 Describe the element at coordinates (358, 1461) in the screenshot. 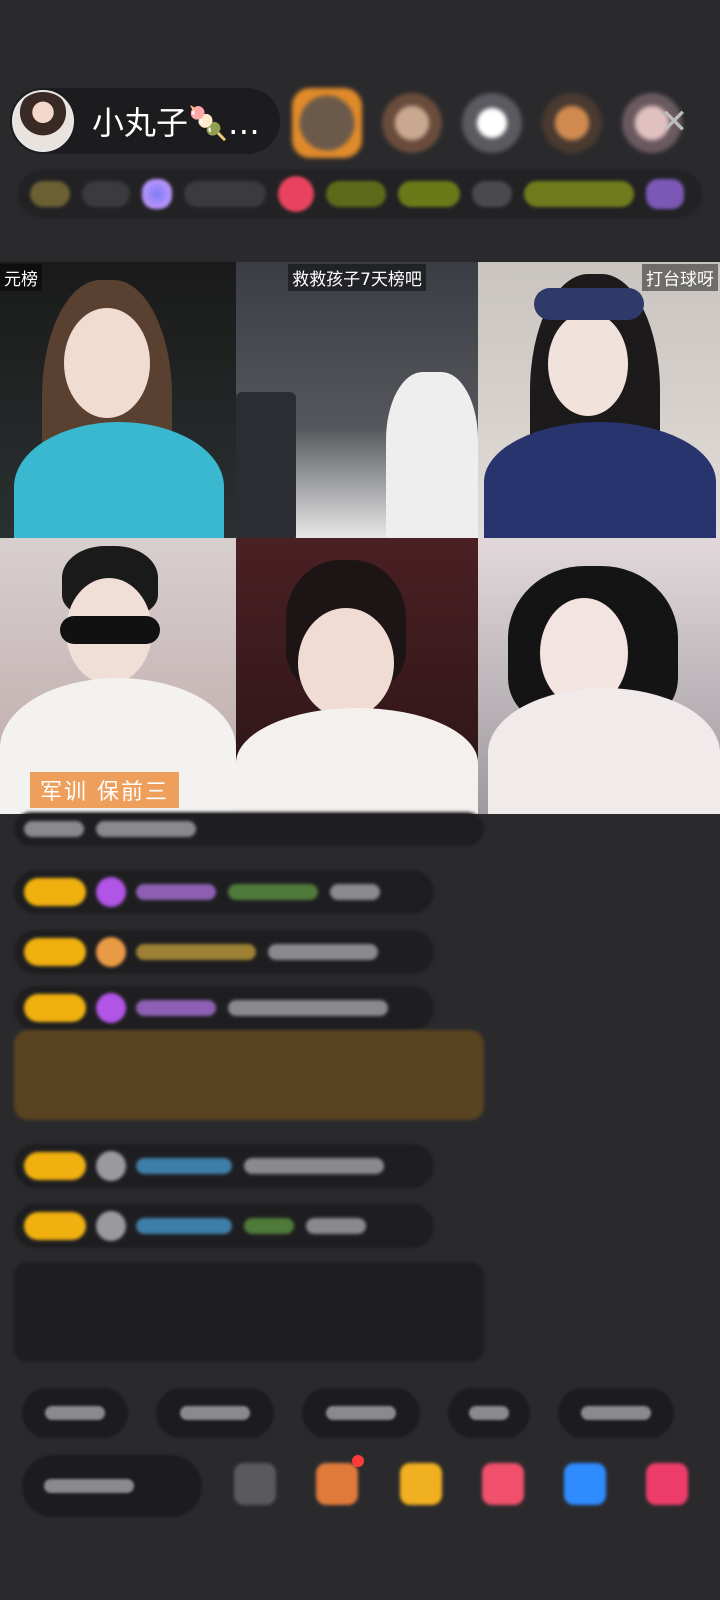

I see `notification-dot` at that location.